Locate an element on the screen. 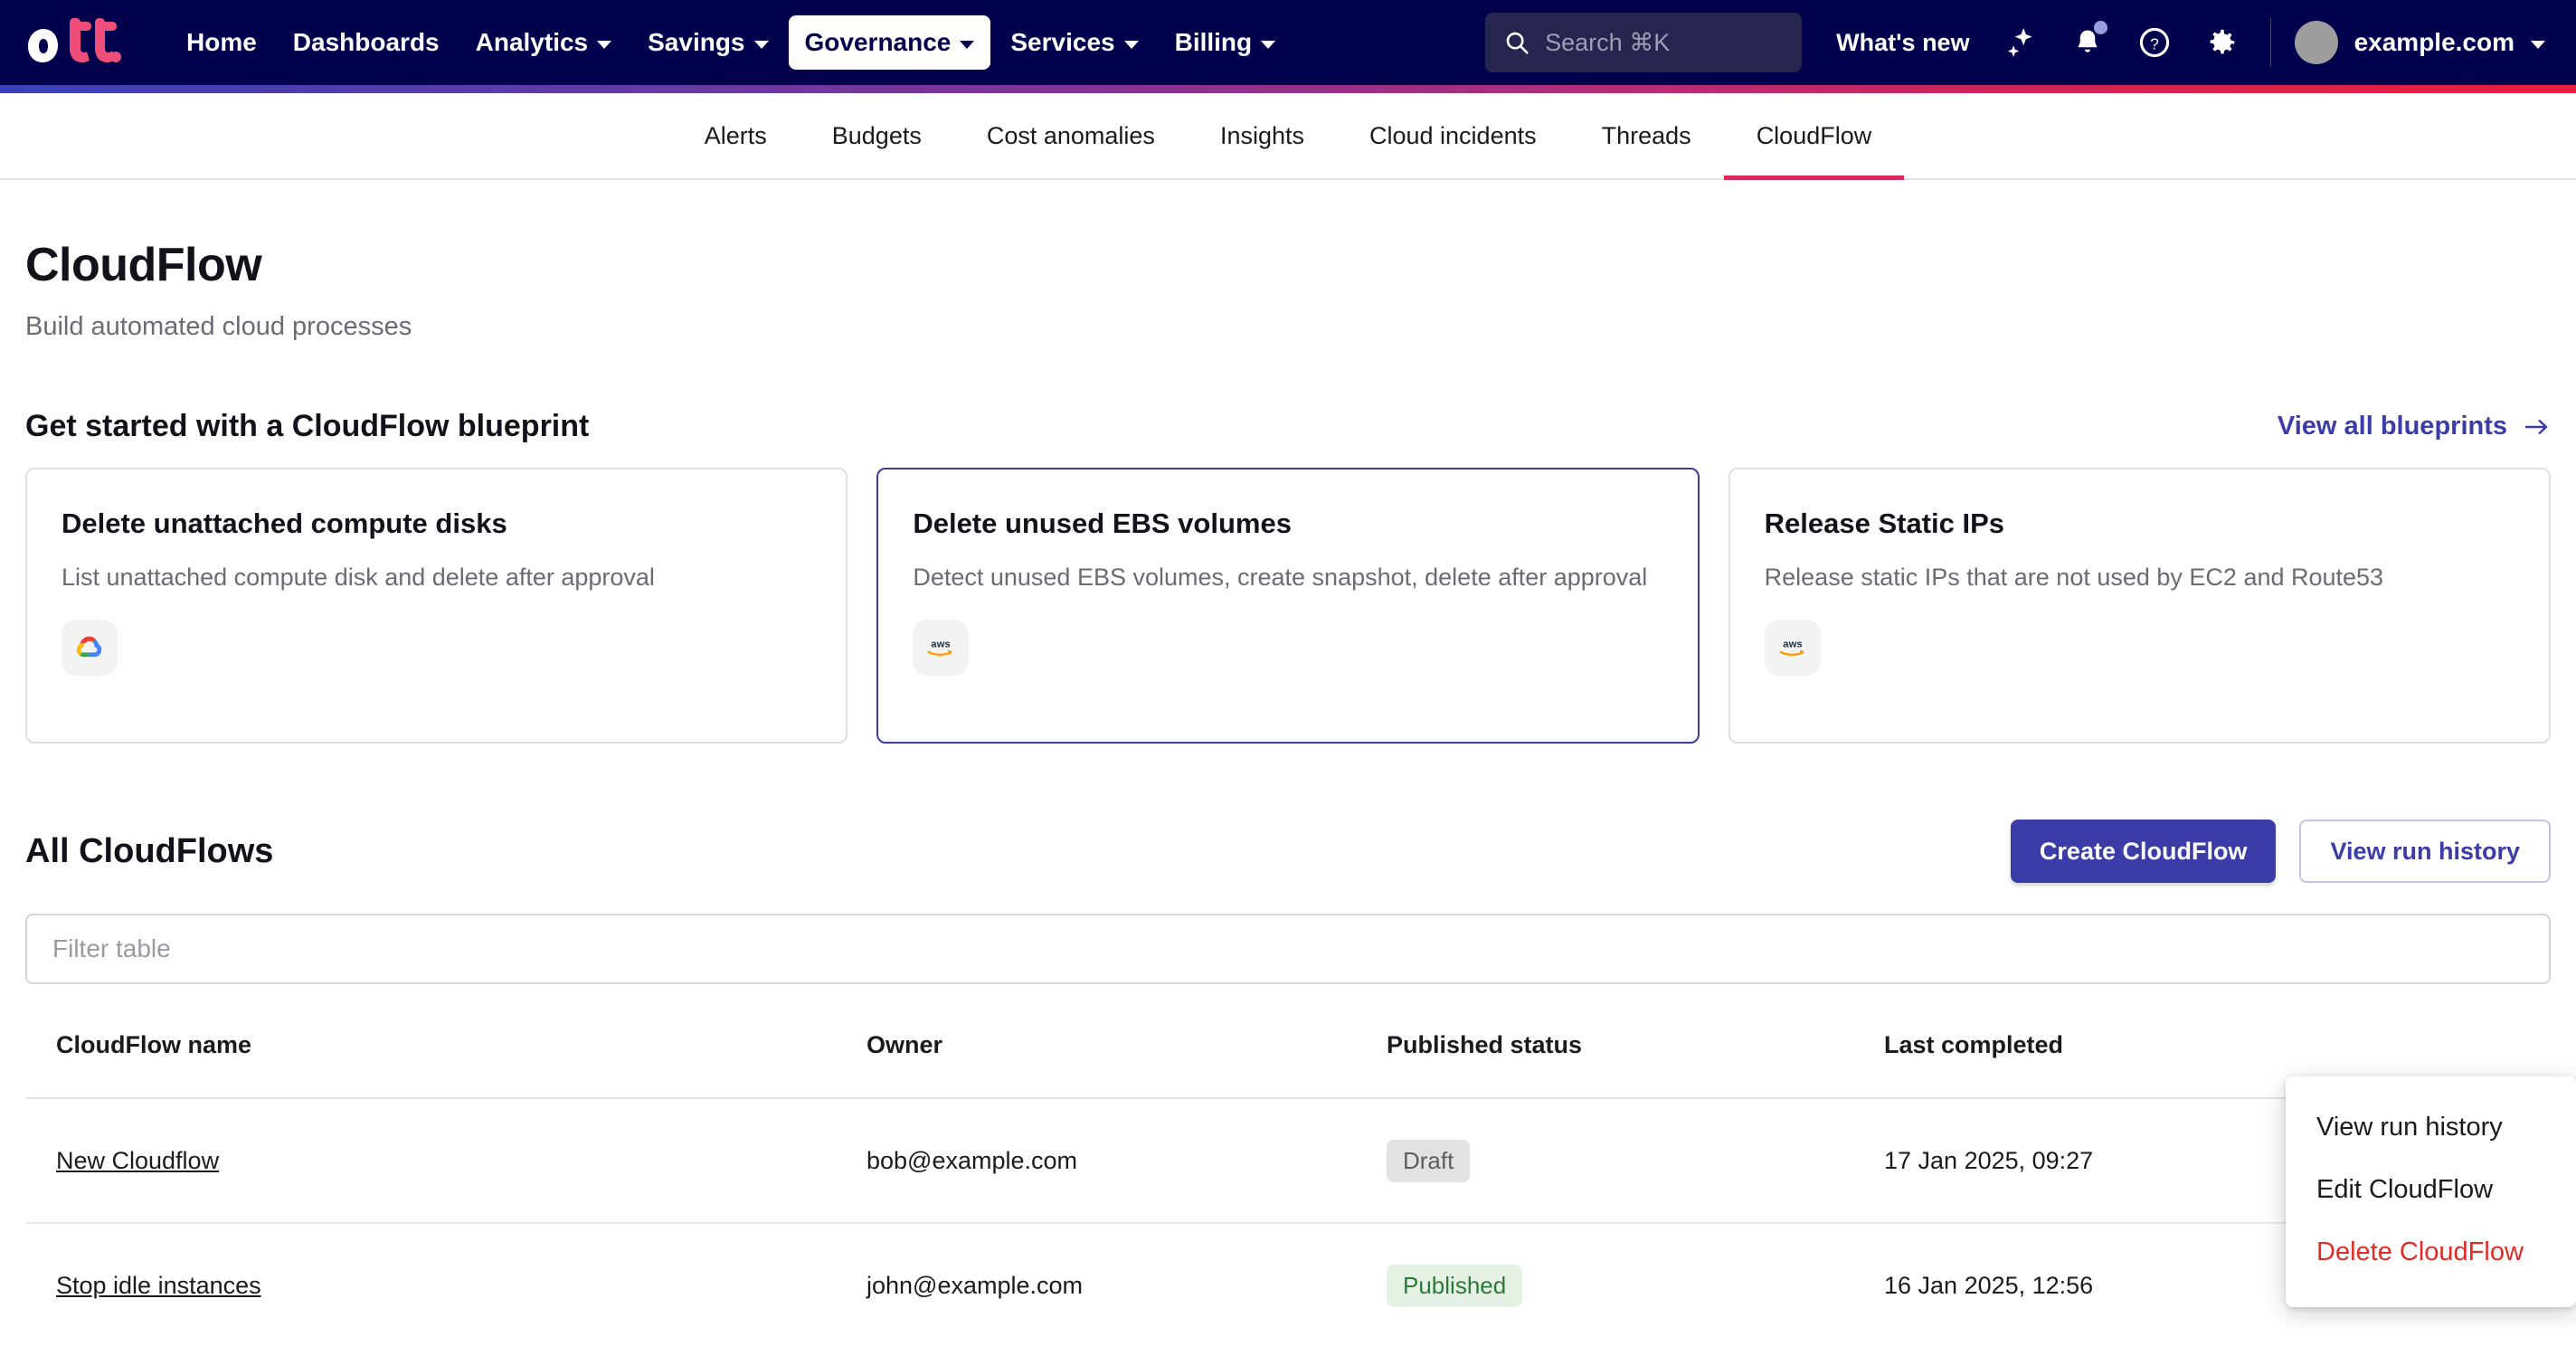  tab-cloud-incidents: Cloud incidents is located at coordinates (1453, 136).